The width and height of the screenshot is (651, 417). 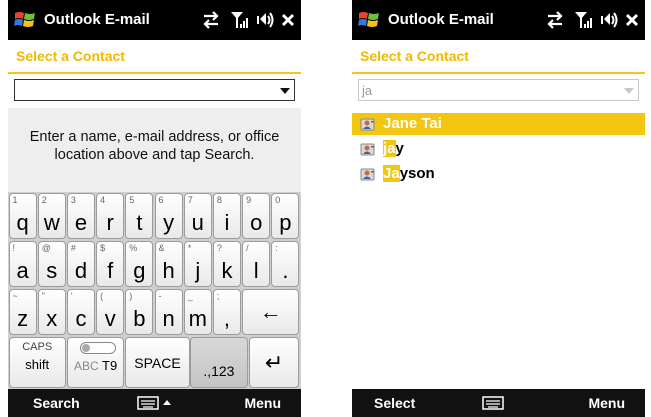 I want to click on enter-key: ↵, so click(x=274, y=362).